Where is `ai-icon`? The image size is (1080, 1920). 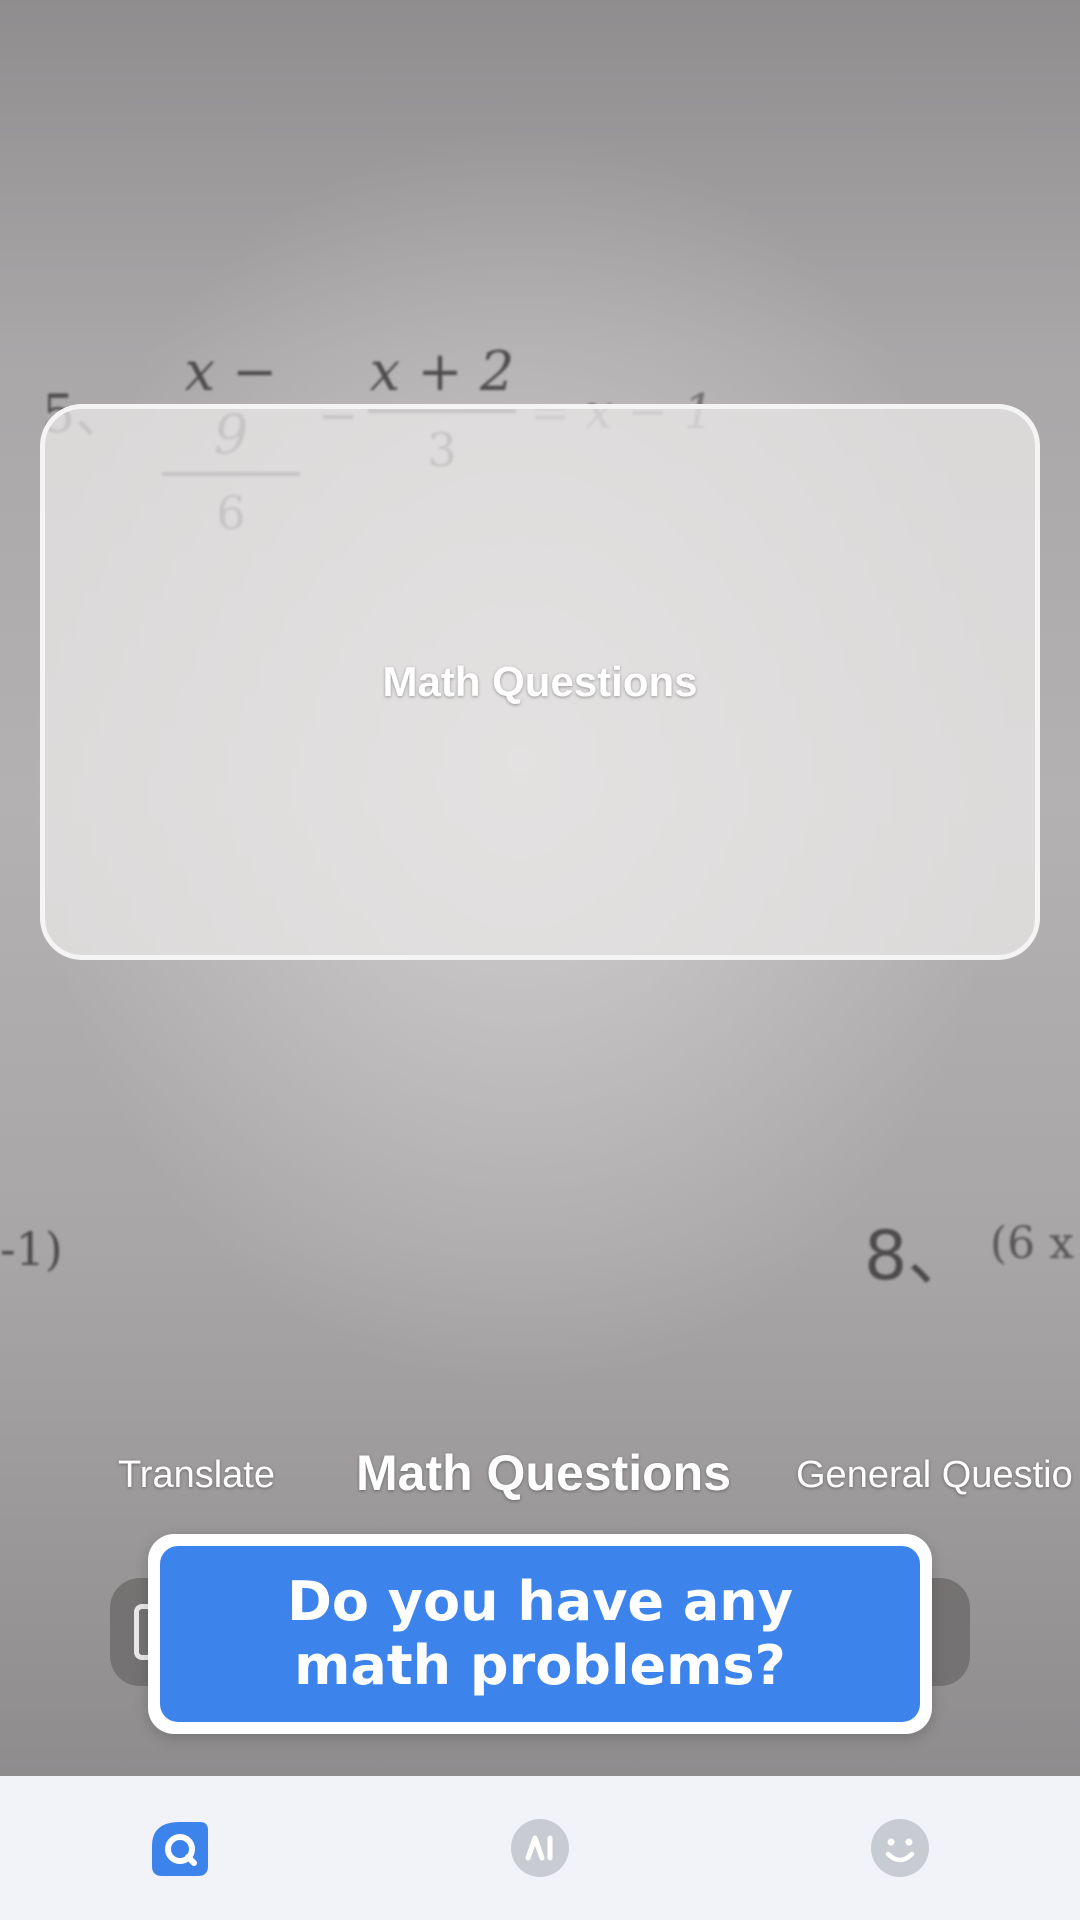 ai-icon is located at coordinates (540, 1848).